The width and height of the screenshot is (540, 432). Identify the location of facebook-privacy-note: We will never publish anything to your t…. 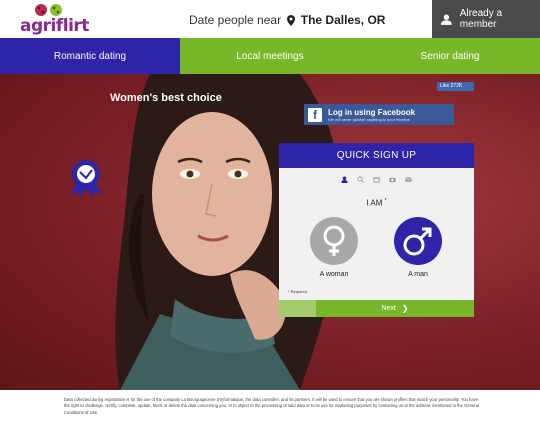
(369, 119).